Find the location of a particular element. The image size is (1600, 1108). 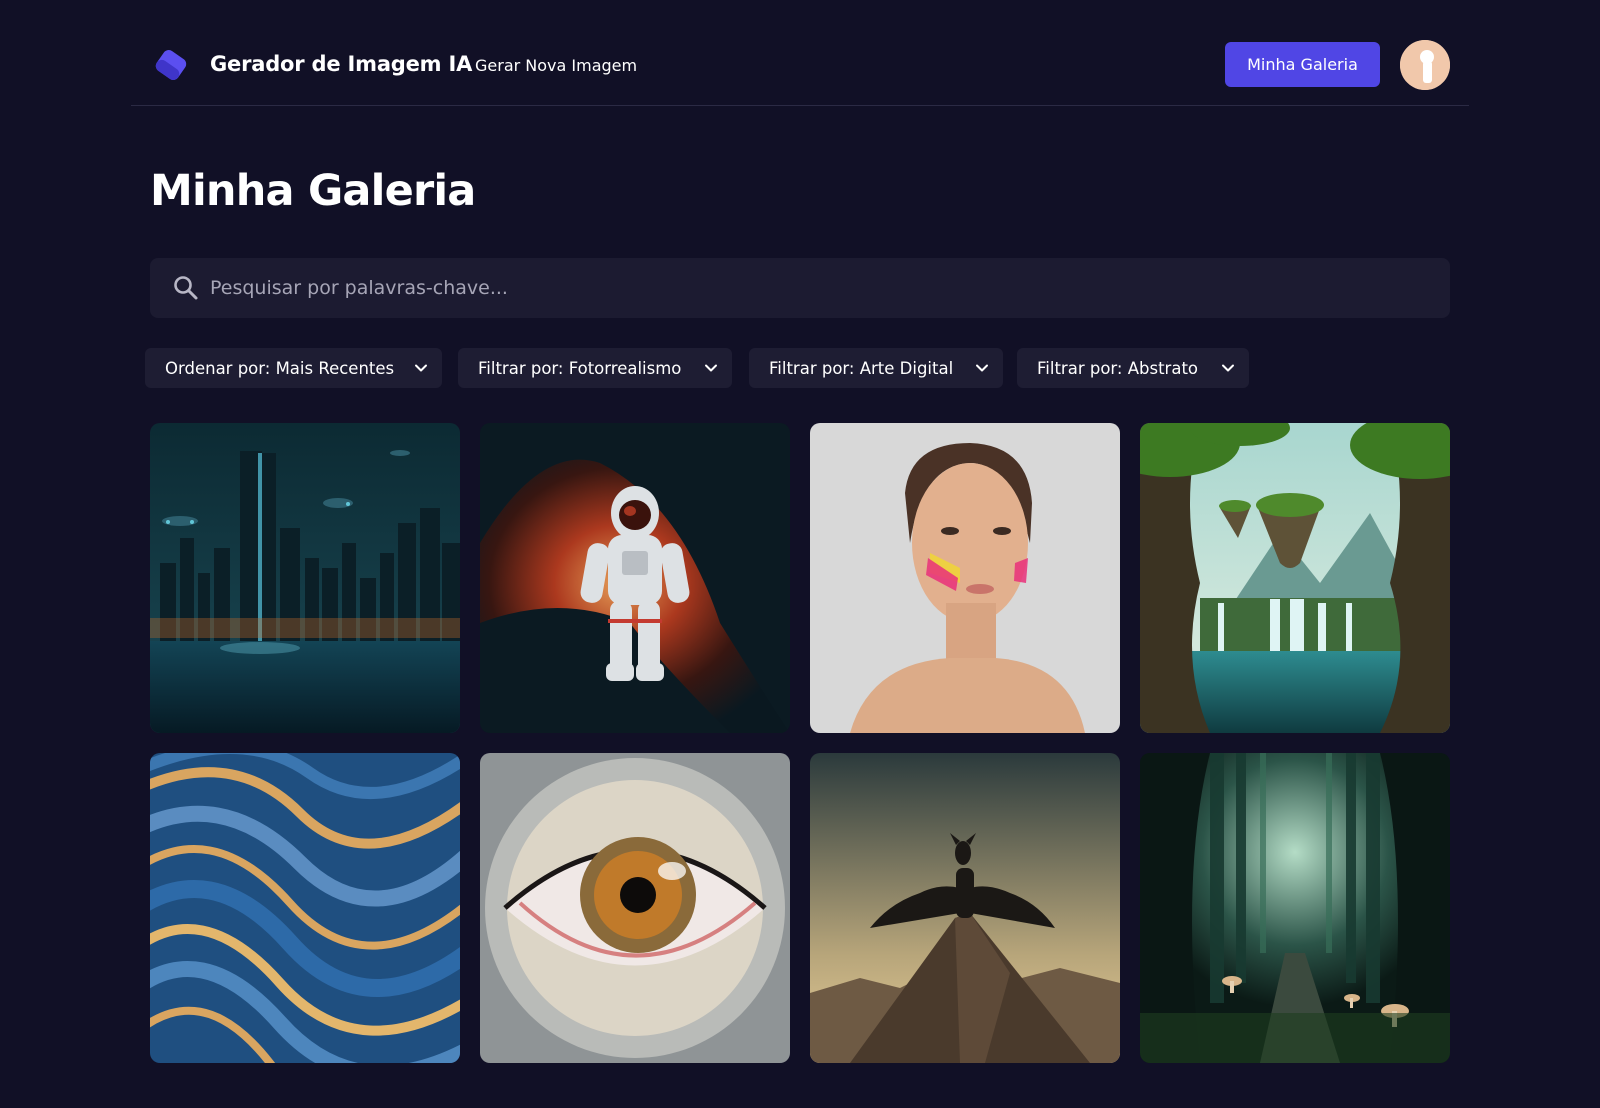

filter-digital-art-dropdown: Filtrar por: Arte Digital is located at coordinates (876, 368).